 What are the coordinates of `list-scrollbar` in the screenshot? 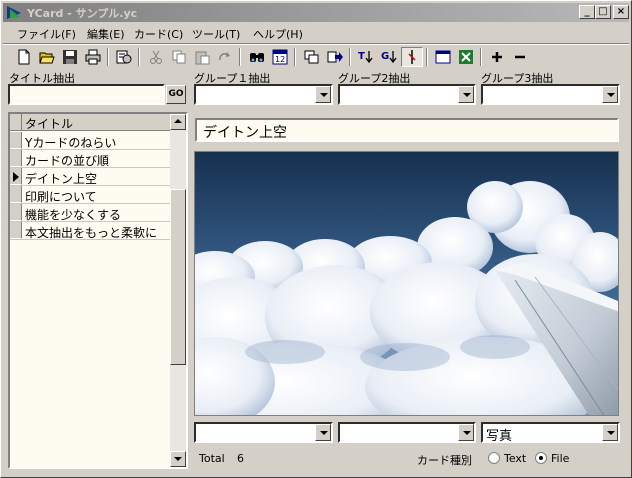 It's located at (178, 290).